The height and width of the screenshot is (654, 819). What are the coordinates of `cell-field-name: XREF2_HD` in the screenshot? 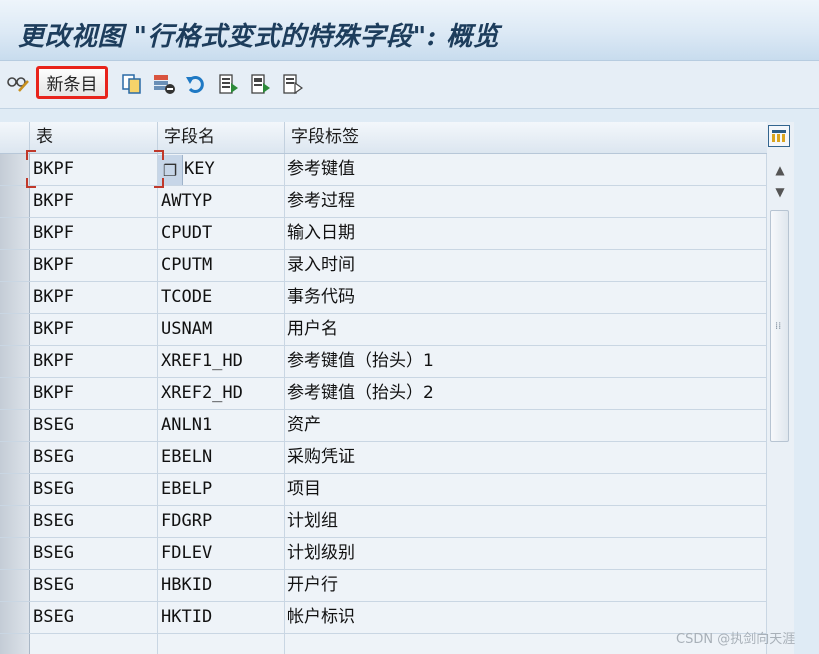 It's located at (221, 393).